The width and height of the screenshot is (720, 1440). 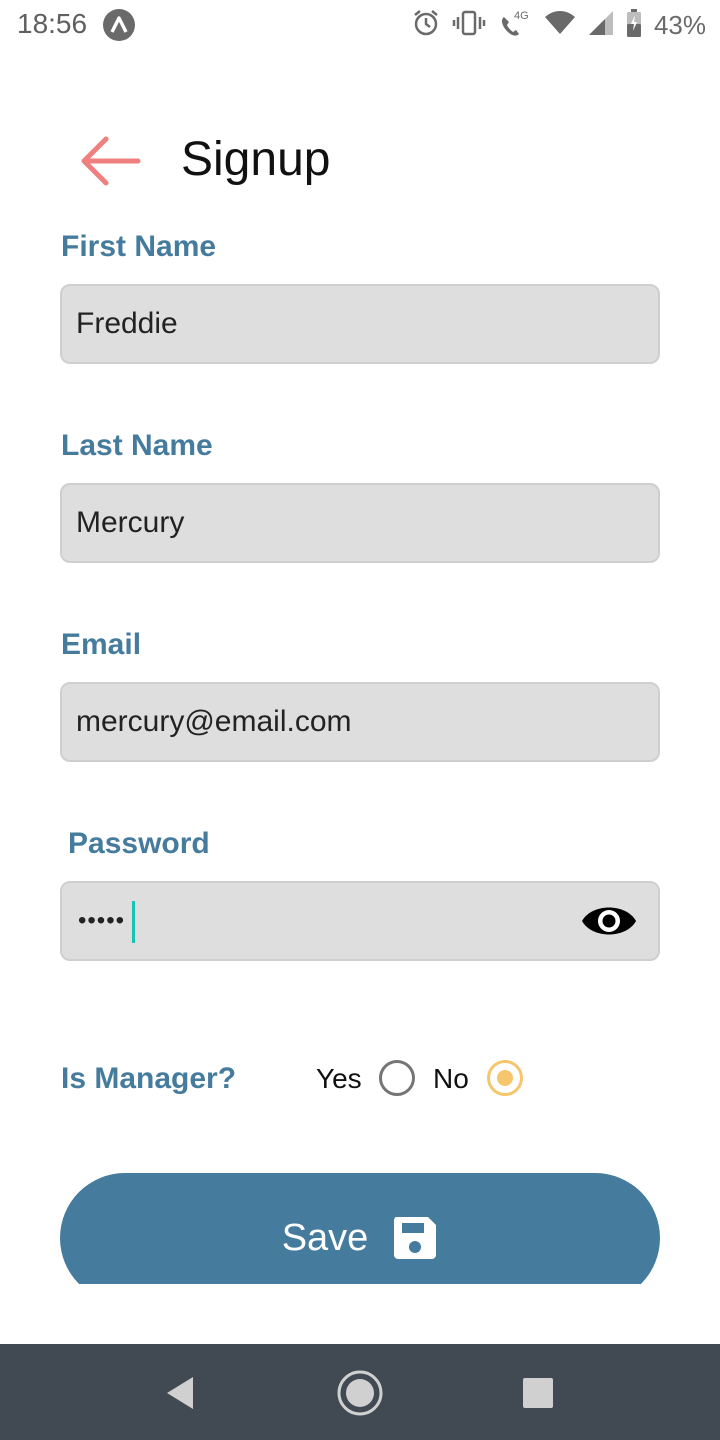 I want to click on wifi-icon, so click(x=560, y=25).